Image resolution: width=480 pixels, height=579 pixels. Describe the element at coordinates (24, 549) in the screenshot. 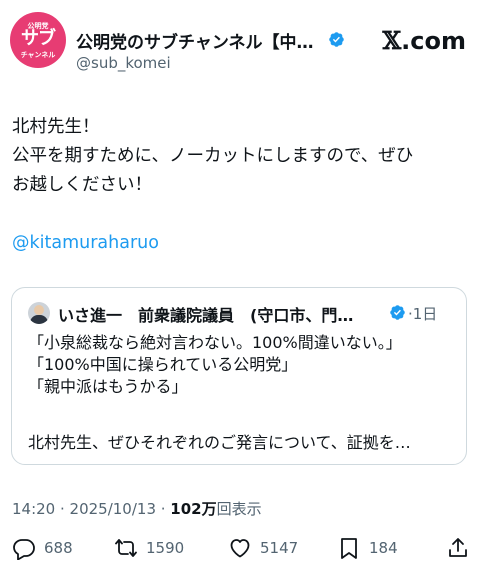

I see `reply-icon` at that location.